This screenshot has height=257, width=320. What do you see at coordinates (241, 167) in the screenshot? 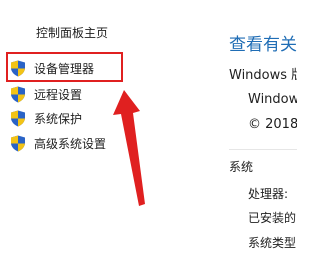
I see `system-heading: 系统` at bounding box center [241, 167].